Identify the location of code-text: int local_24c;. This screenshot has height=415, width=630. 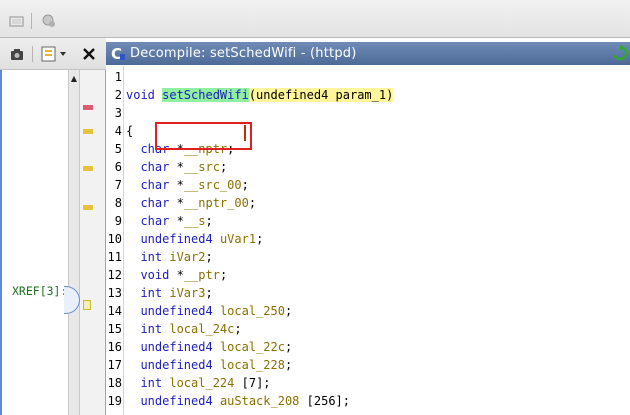
(183, 329).